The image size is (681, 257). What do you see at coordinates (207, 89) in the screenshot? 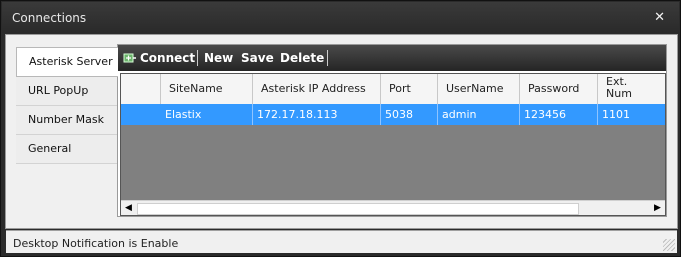
I see `column-header-sitename: SiteName` at bounding box center [207, 89].